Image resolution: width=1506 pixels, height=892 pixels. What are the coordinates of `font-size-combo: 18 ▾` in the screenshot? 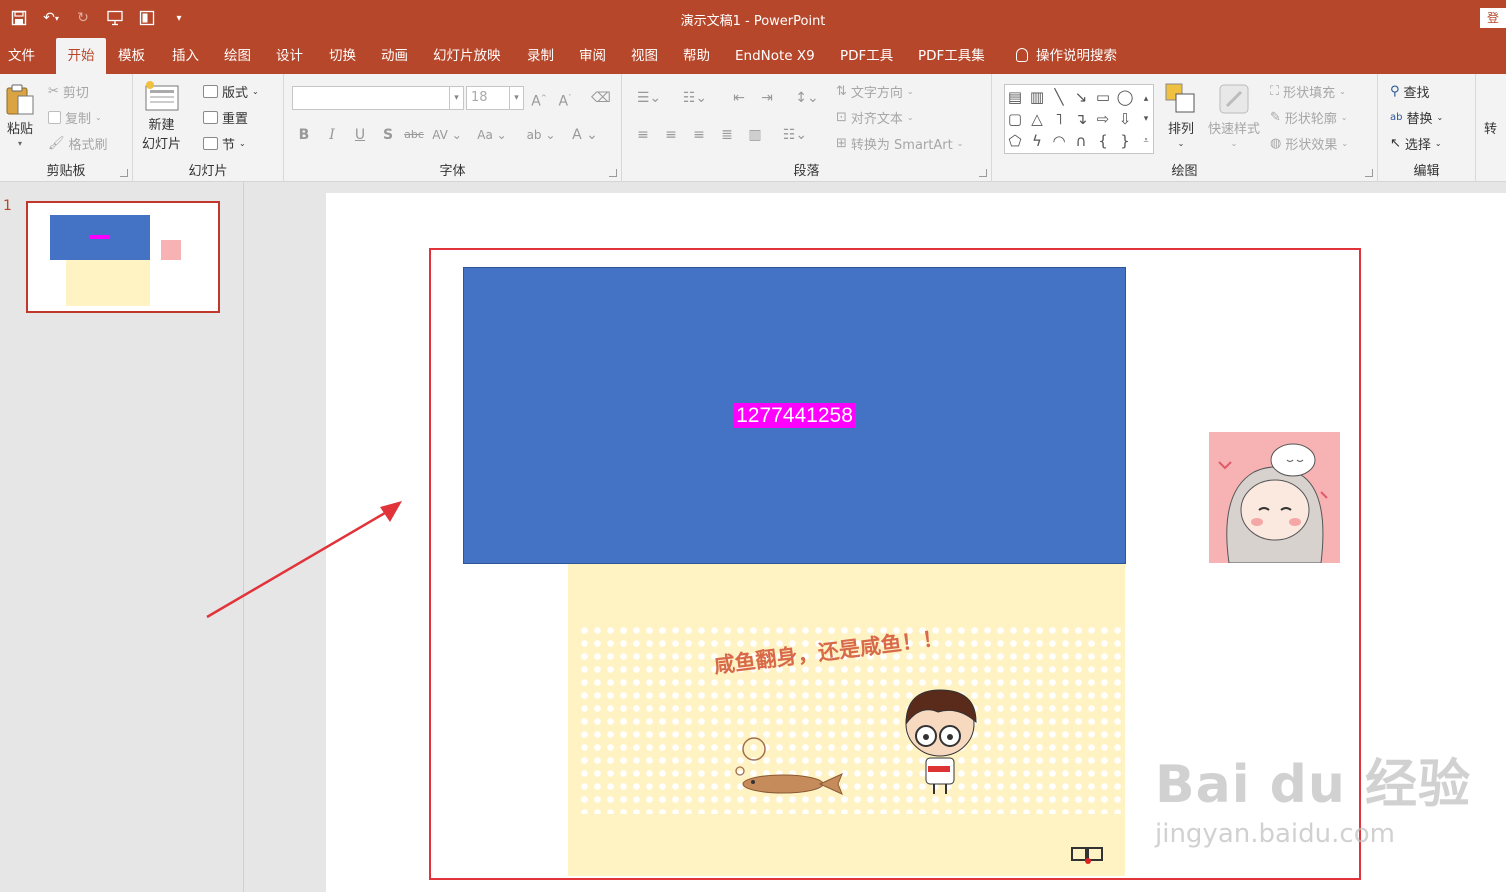 It's located at (495, 98).